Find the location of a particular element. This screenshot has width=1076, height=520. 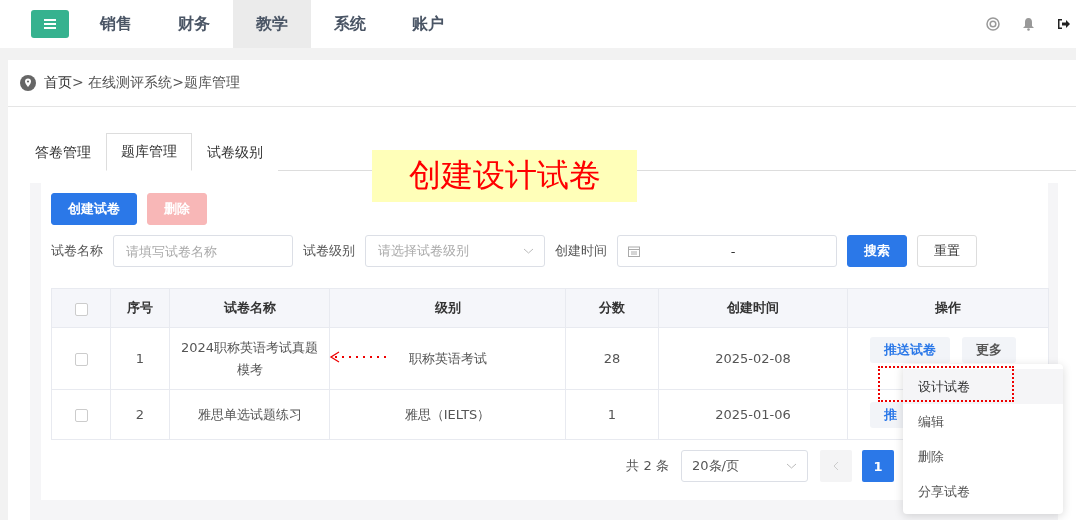

menu-item: 编辑 is located at coordinates (983, 421).